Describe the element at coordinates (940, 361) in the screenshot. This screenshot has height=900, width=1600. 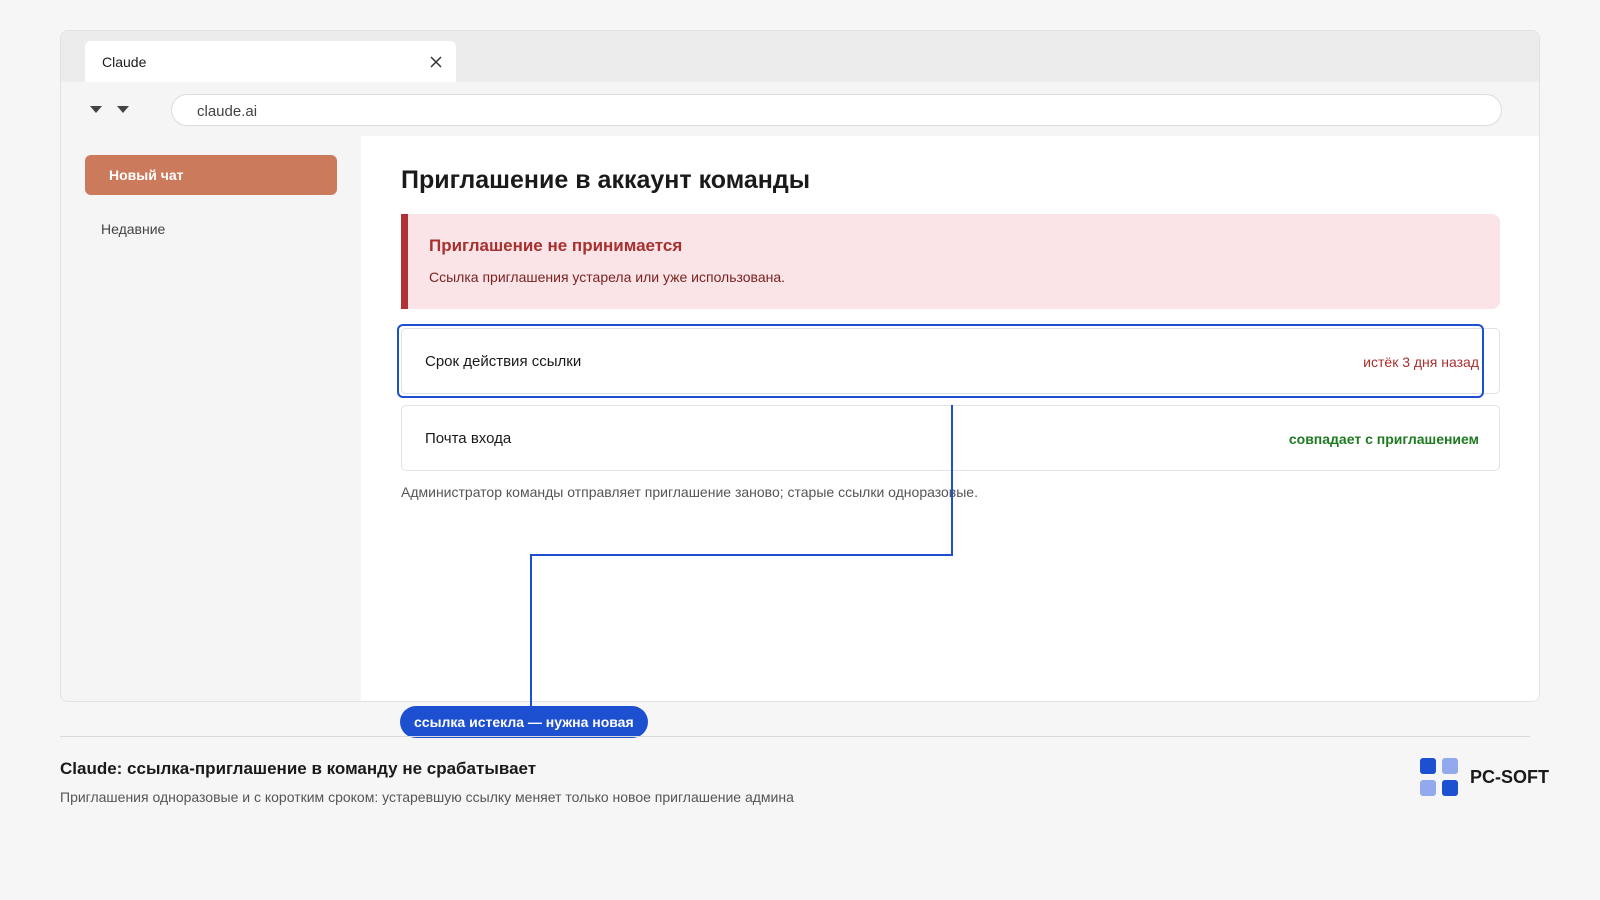
I see `highlight-frame` at that location.